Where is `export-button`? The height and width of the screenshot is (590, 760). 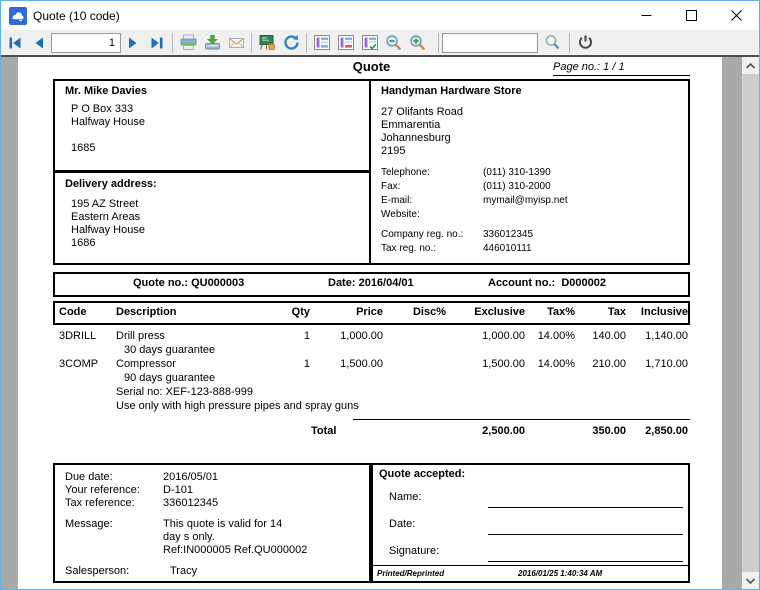
export-button is located at coordinates (212, 43).